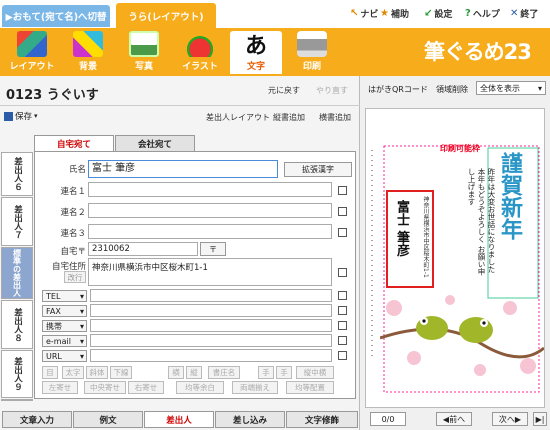 The width and height of the screenshot is (550, 430). I want to click on tool-illust-label: イラスト, so click(200, 67).